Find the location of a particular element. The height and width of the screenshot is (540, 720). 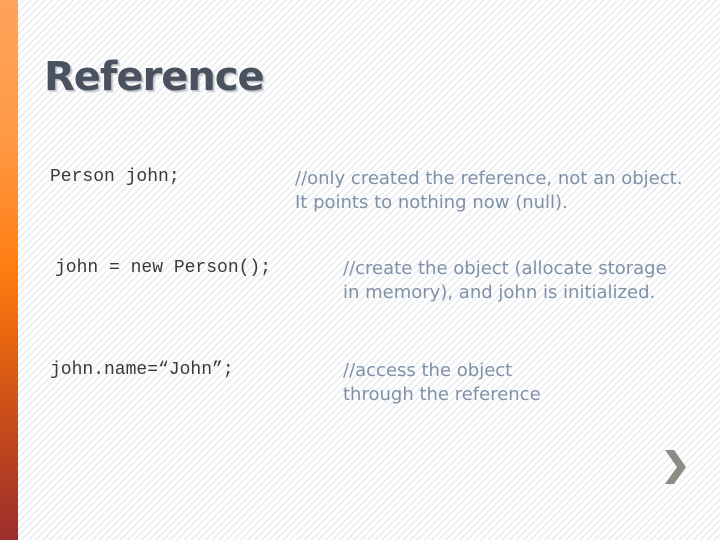

accent-side-bar is located at coordinates (9, 270).